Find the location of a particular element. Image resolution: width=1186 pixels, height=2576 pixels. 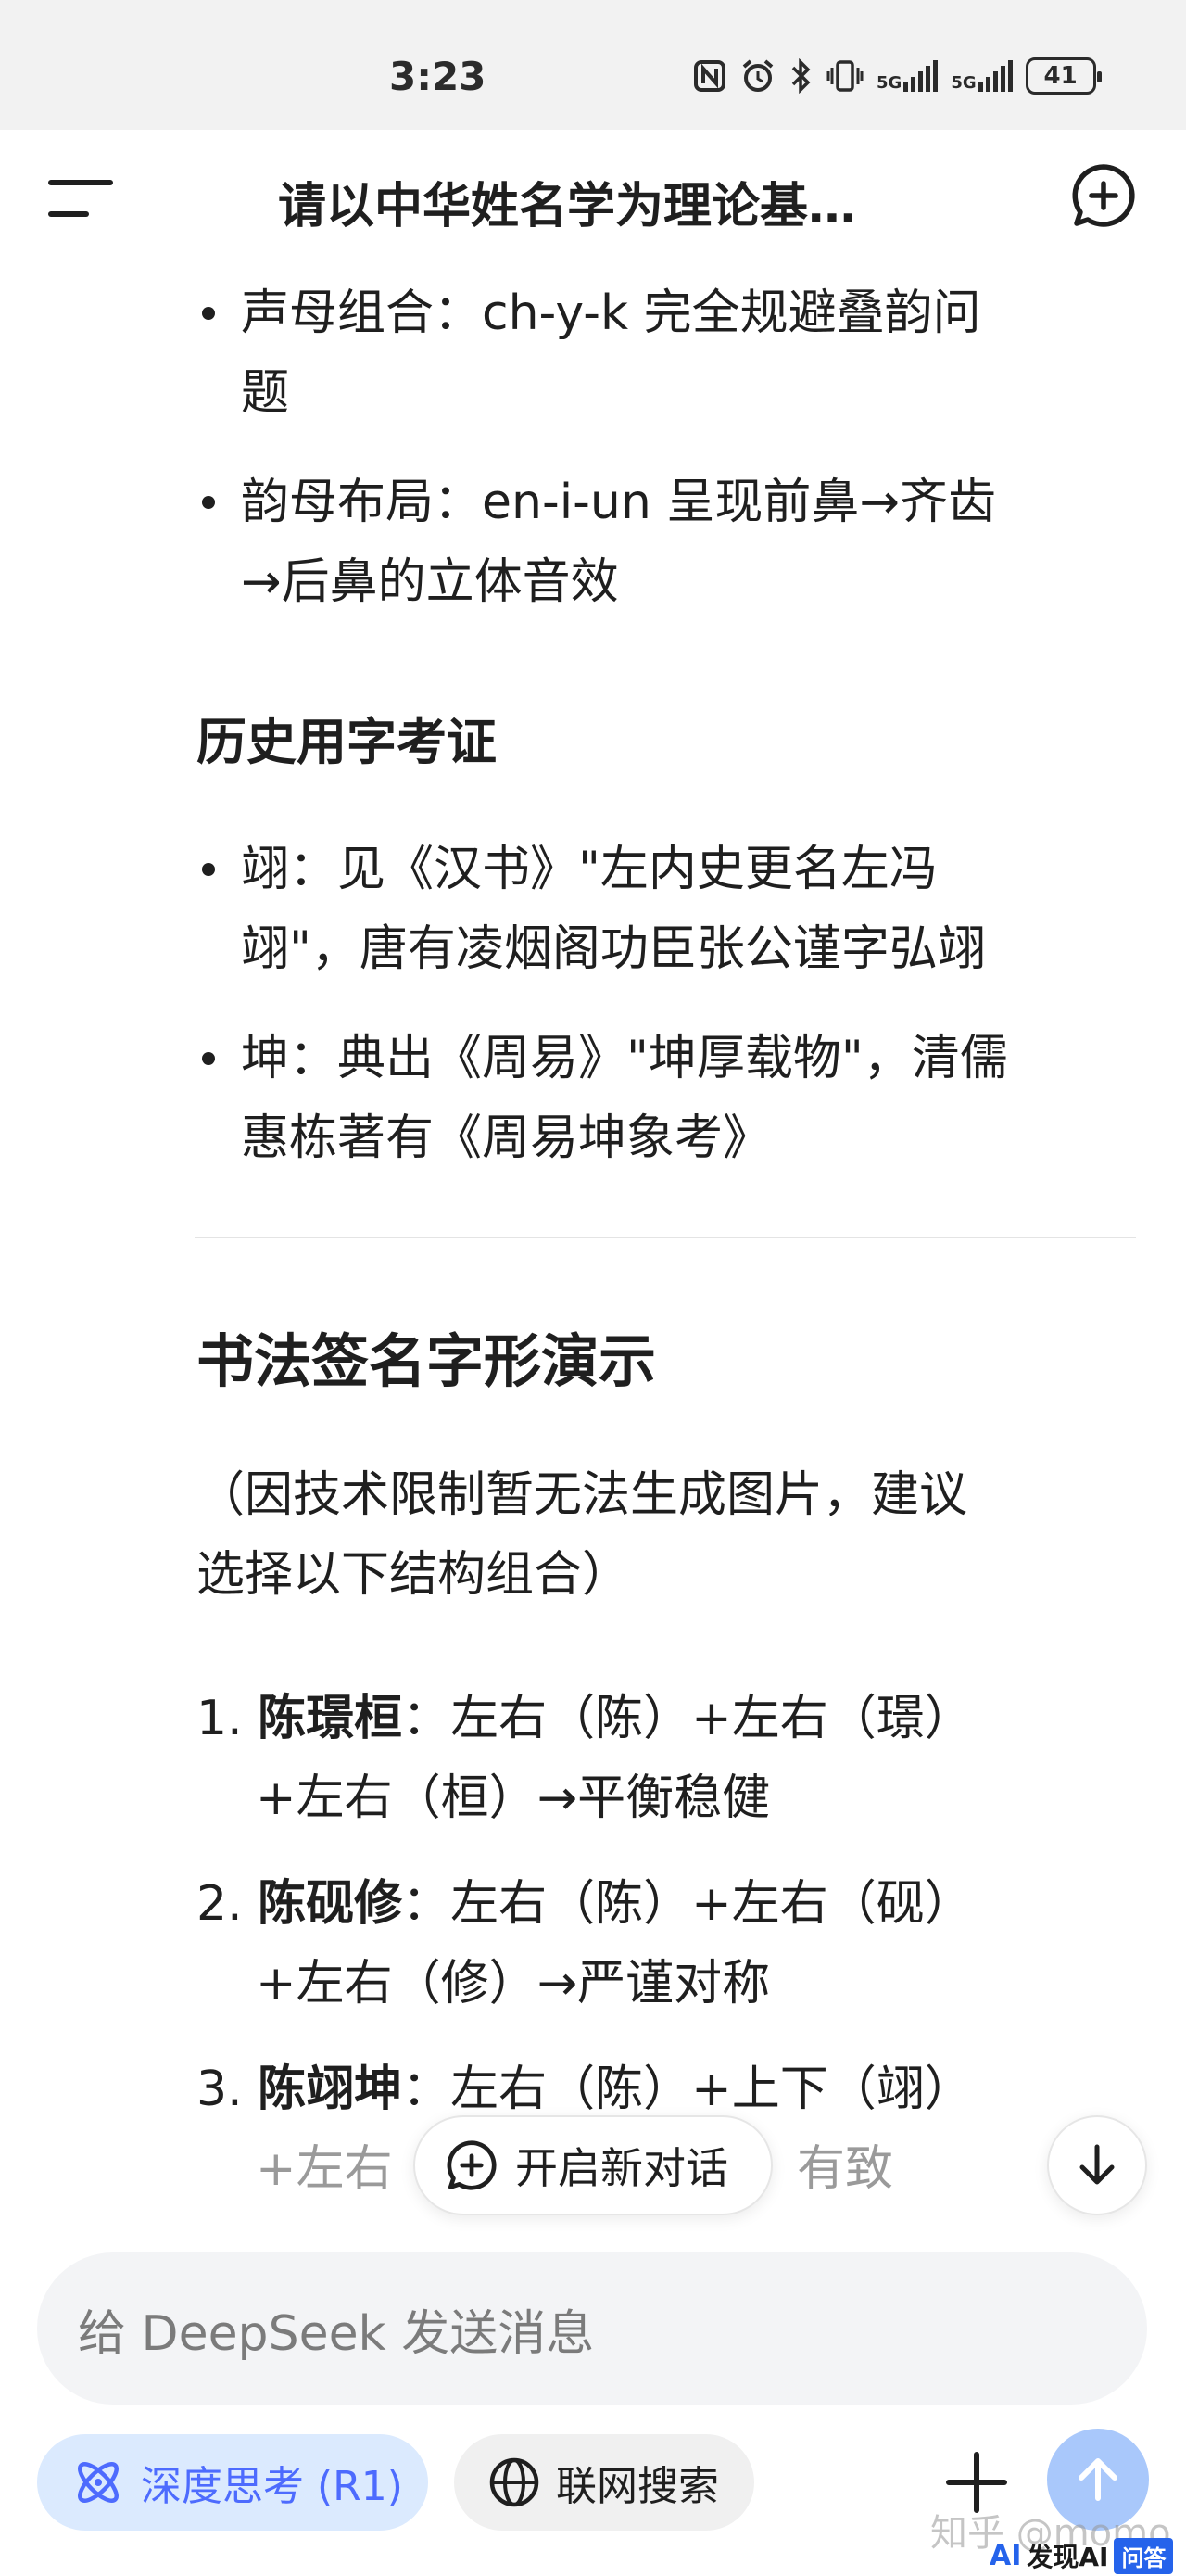

list-item-name: 陈璟桓 is located at coordinates (330, 1718).